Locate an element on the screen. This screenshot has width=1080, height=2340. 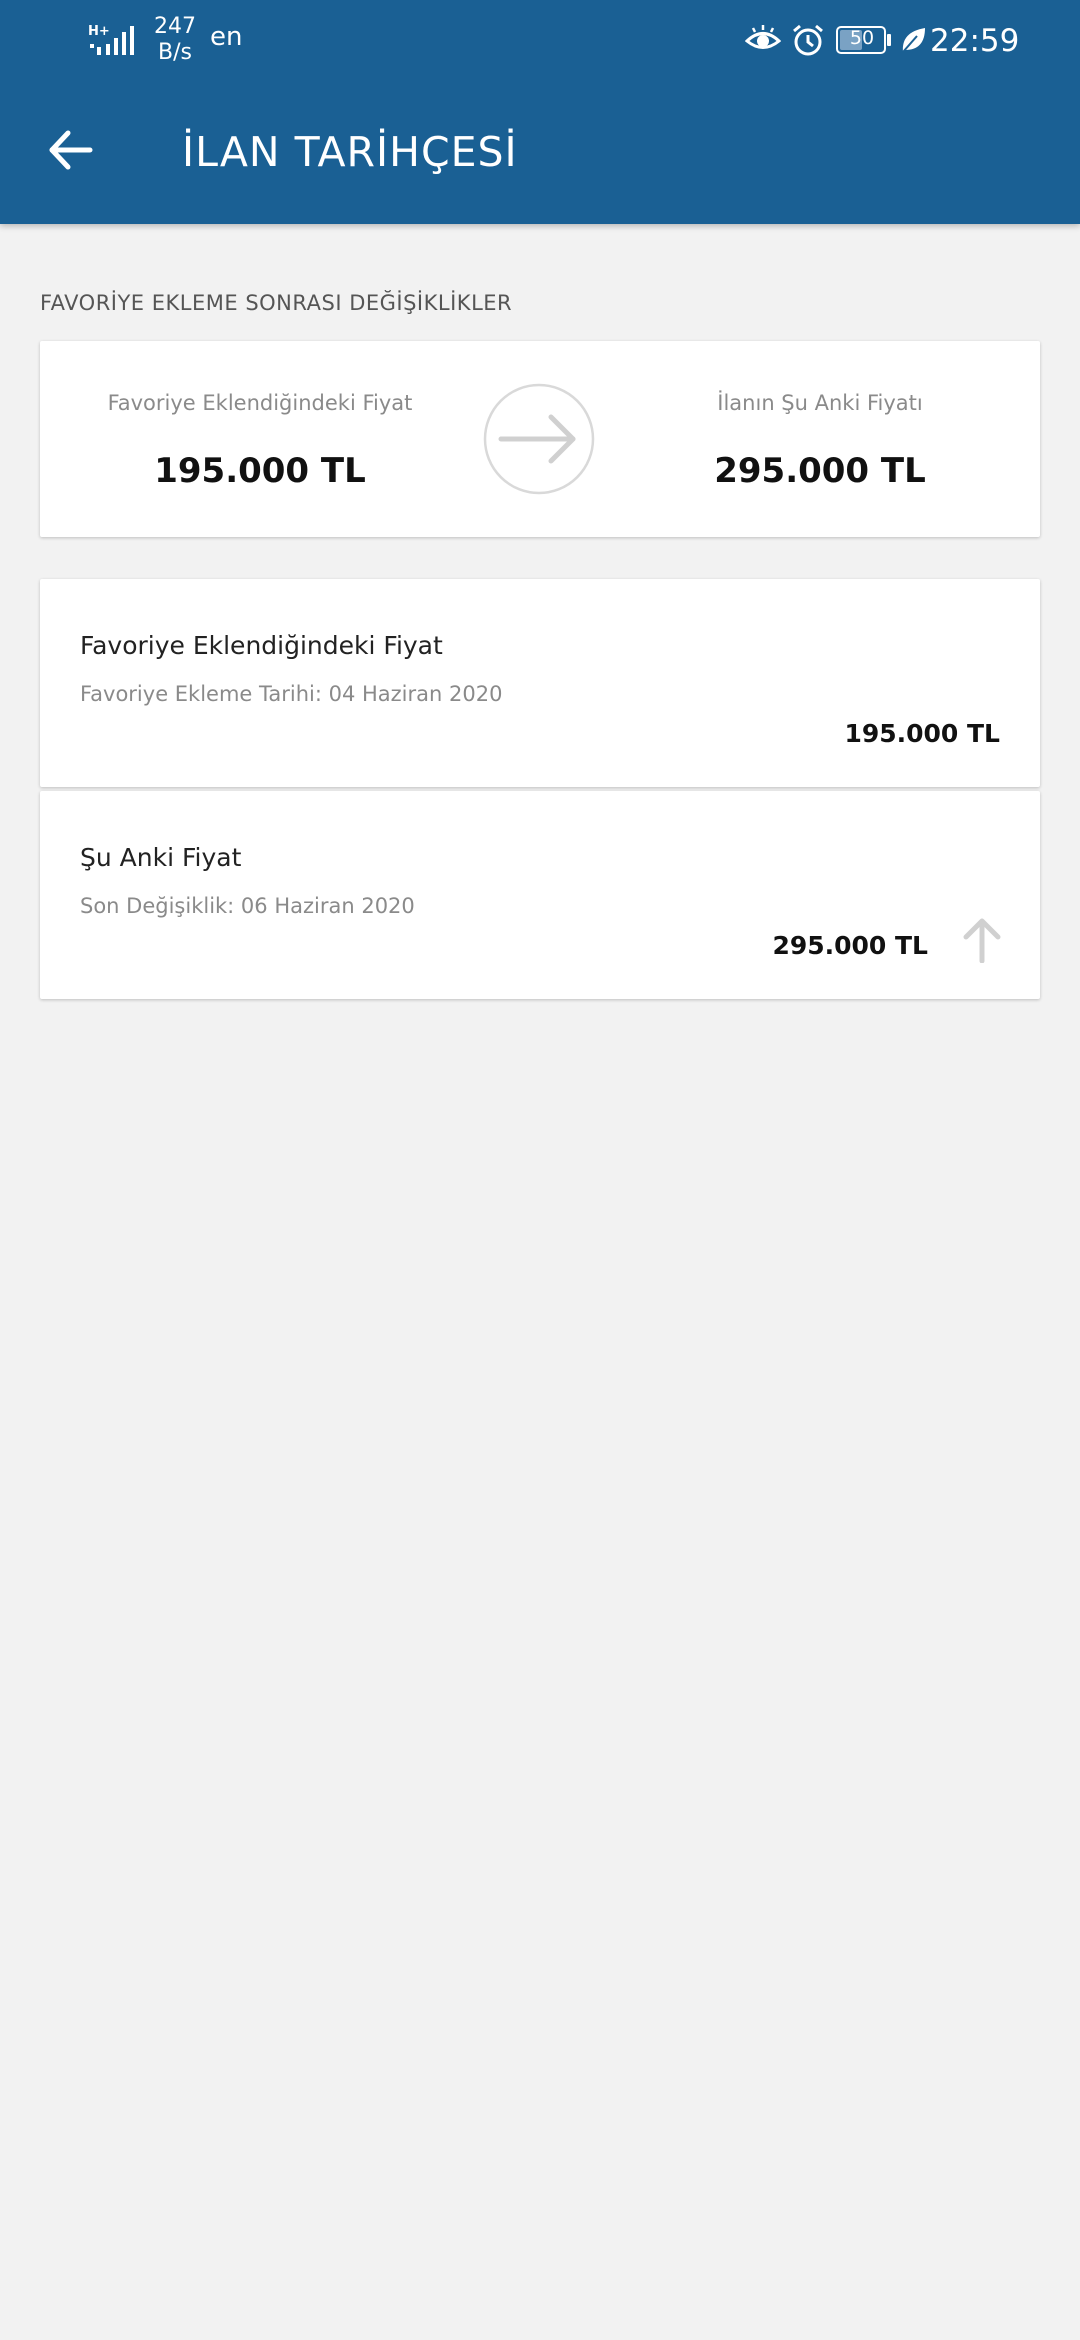
network-type-label: H+ is located at coordinates (99, 31).